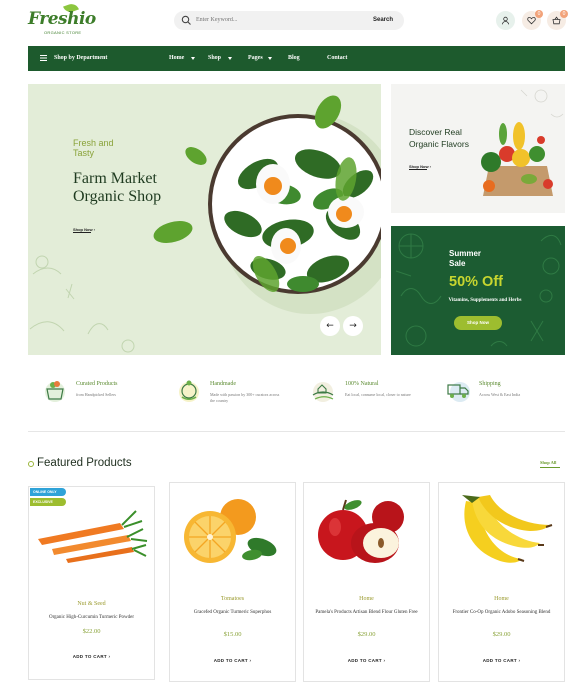 The image size is (587, 695). I want to click on shop-all-link: Shop All, so click(548, 462).